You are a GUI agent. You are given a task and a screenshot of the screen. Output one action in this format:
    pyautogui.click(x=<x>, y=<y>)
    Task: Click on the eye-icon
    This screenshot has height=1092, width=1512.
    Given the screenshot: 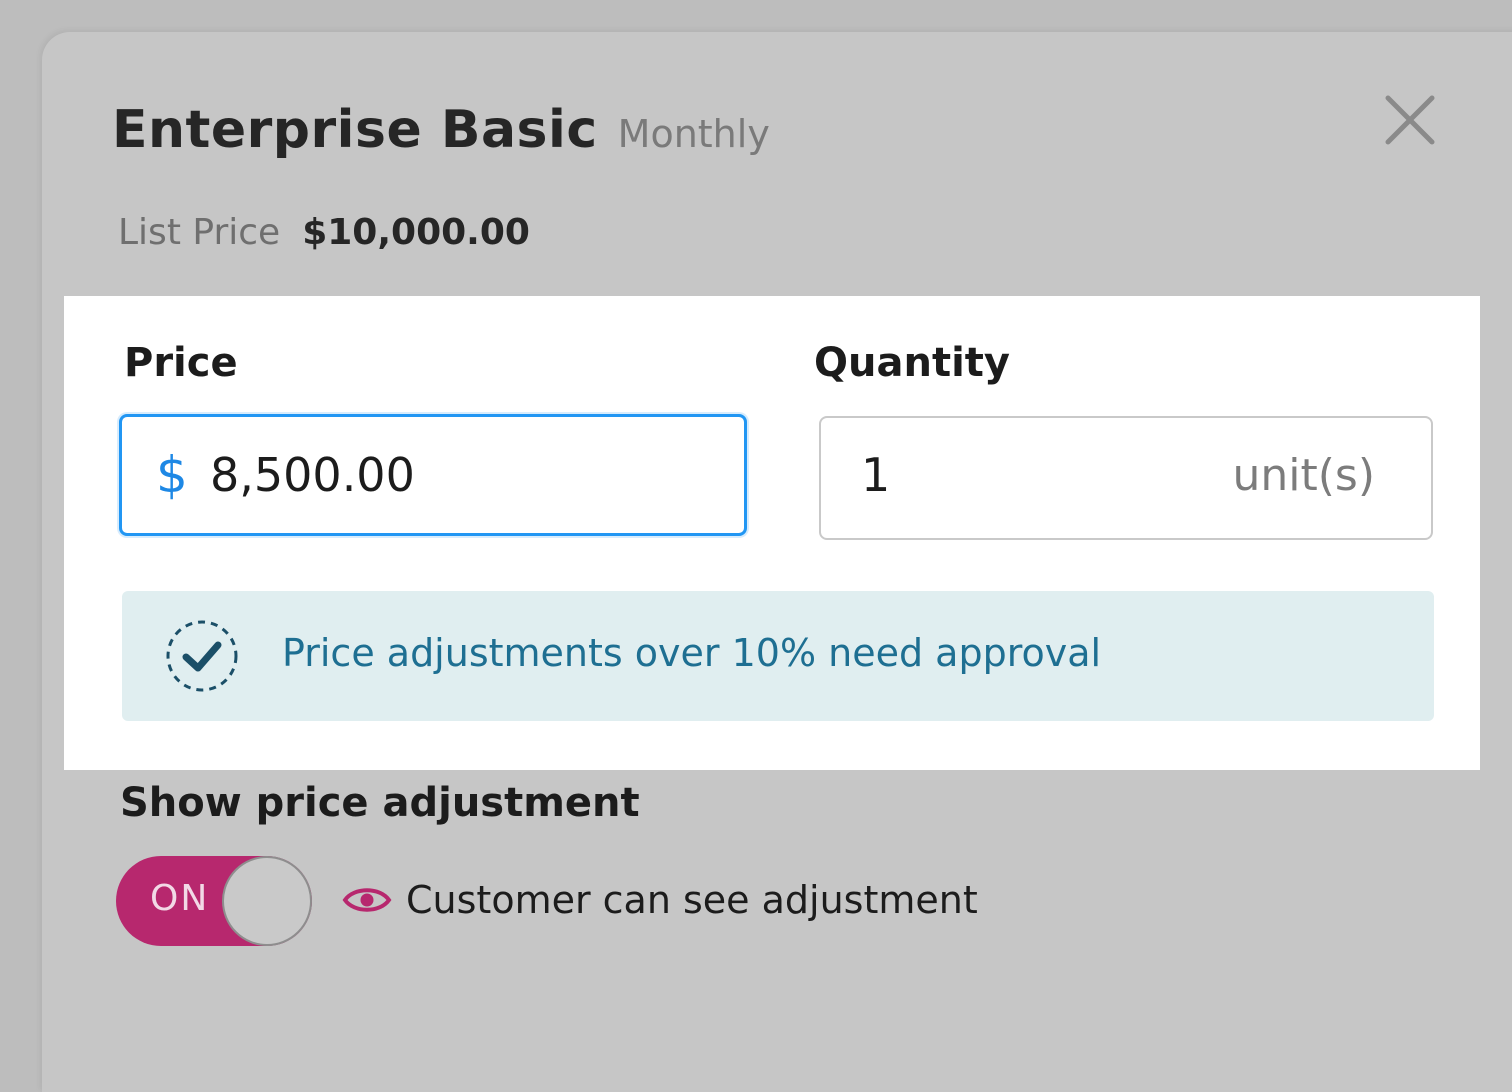 What is the action you would take?
    pyautogui.click(x=367, y=900)
    